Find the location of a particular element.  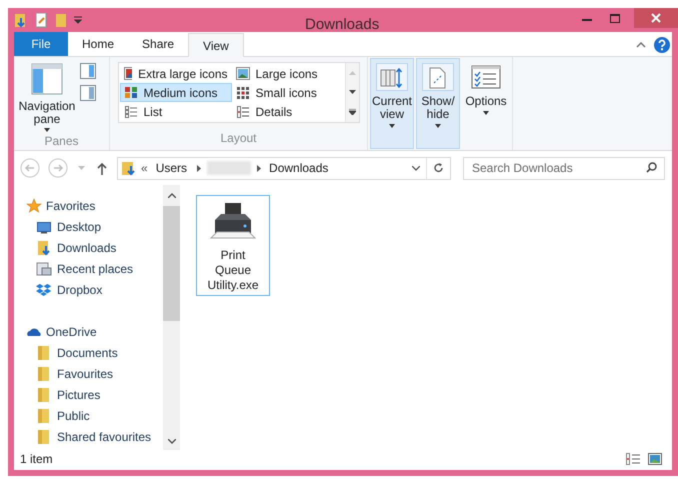

document-icon is located at coordinates (438, 77).